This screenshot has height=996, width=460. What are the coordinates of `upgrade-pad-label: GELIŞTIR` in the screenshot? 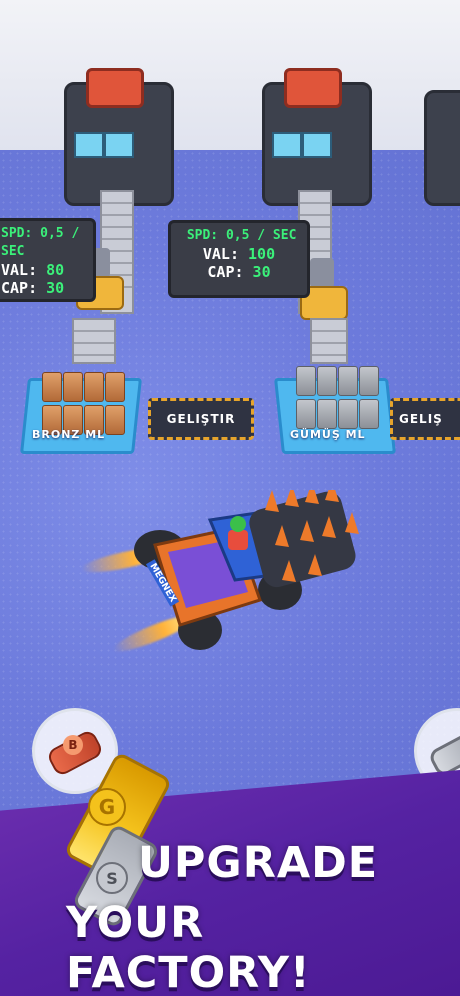 It's located at (201, 419).